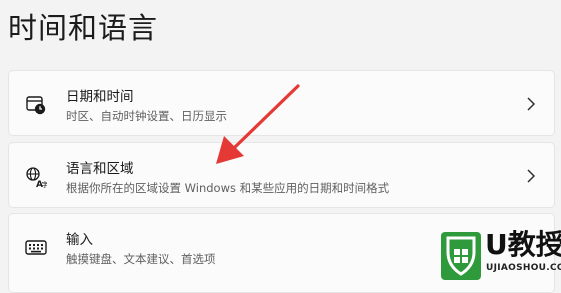 The height and width of the screenshot is (293, 561). What do you see at coordinates (37, 177) in the screenshot?
I see `language-icon: A 字` at bounding box center [37, 177].